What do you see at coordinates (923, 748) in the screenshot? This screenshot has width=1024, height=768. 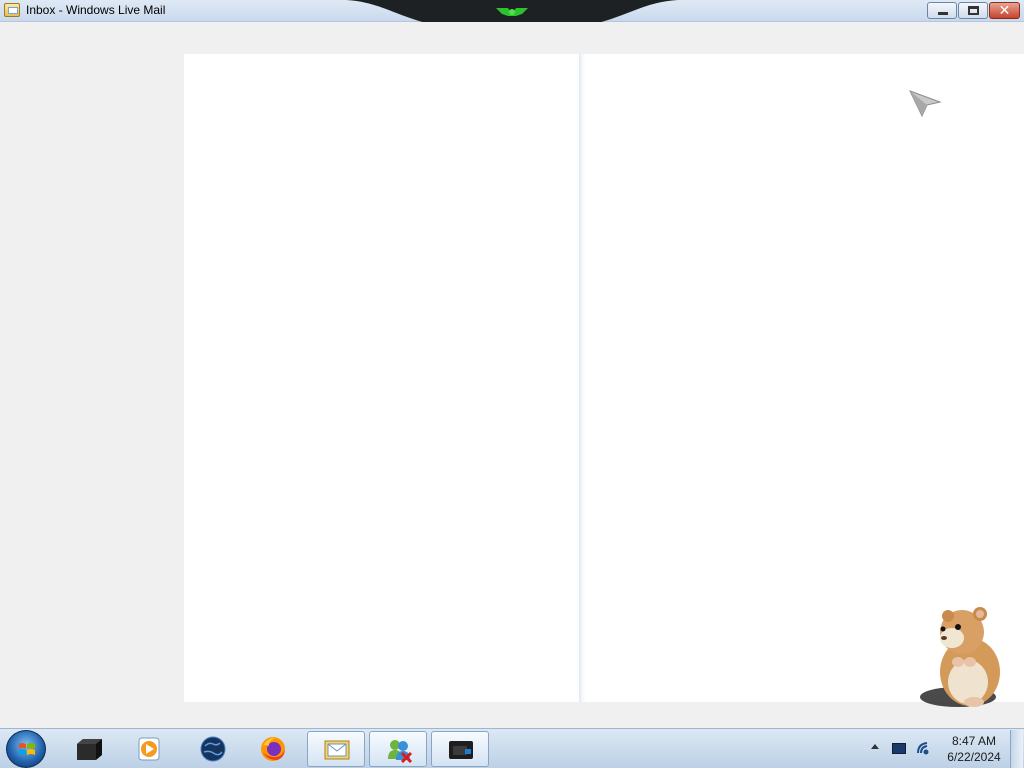 I see `network-icon` at bounding box center [923, 748].